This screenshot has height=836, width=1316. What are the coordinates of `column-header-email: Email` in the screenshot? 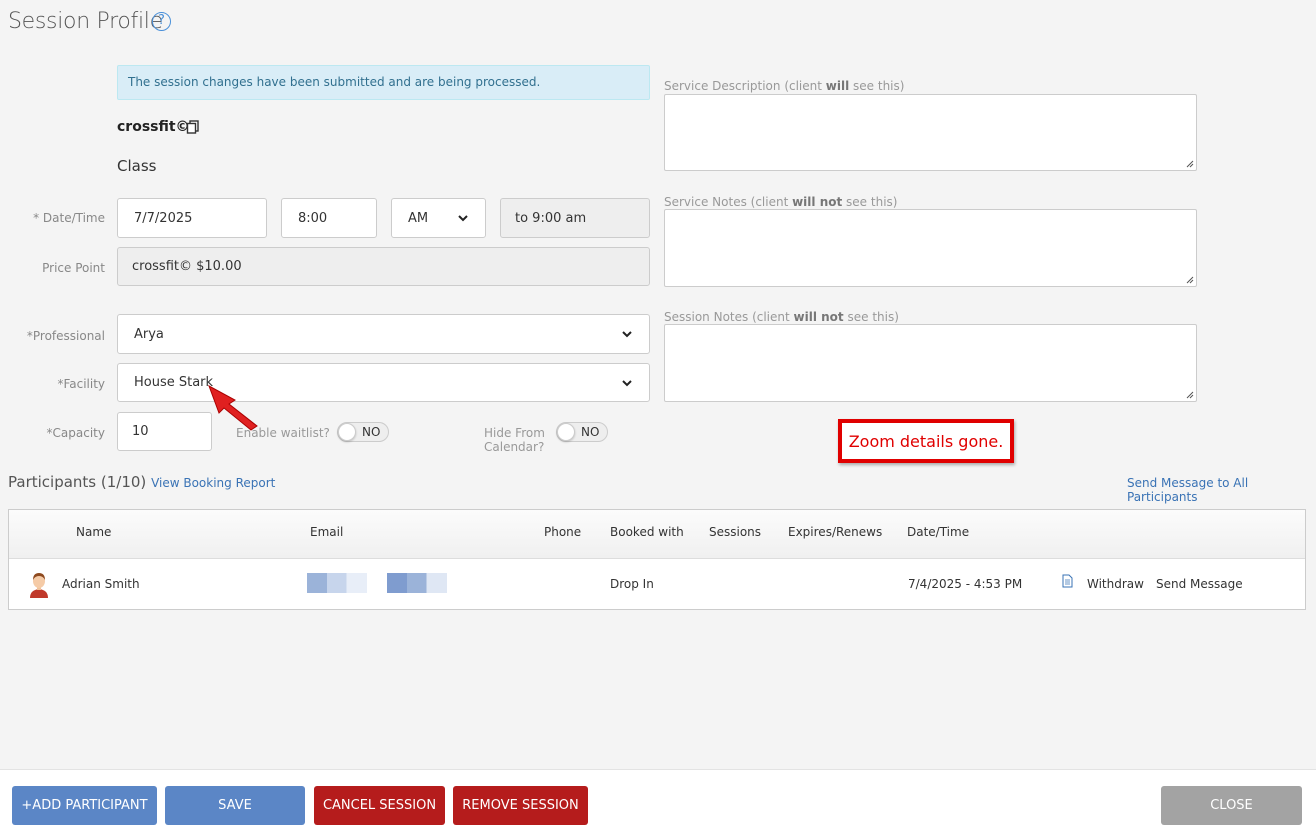 It's located at (326, 532).